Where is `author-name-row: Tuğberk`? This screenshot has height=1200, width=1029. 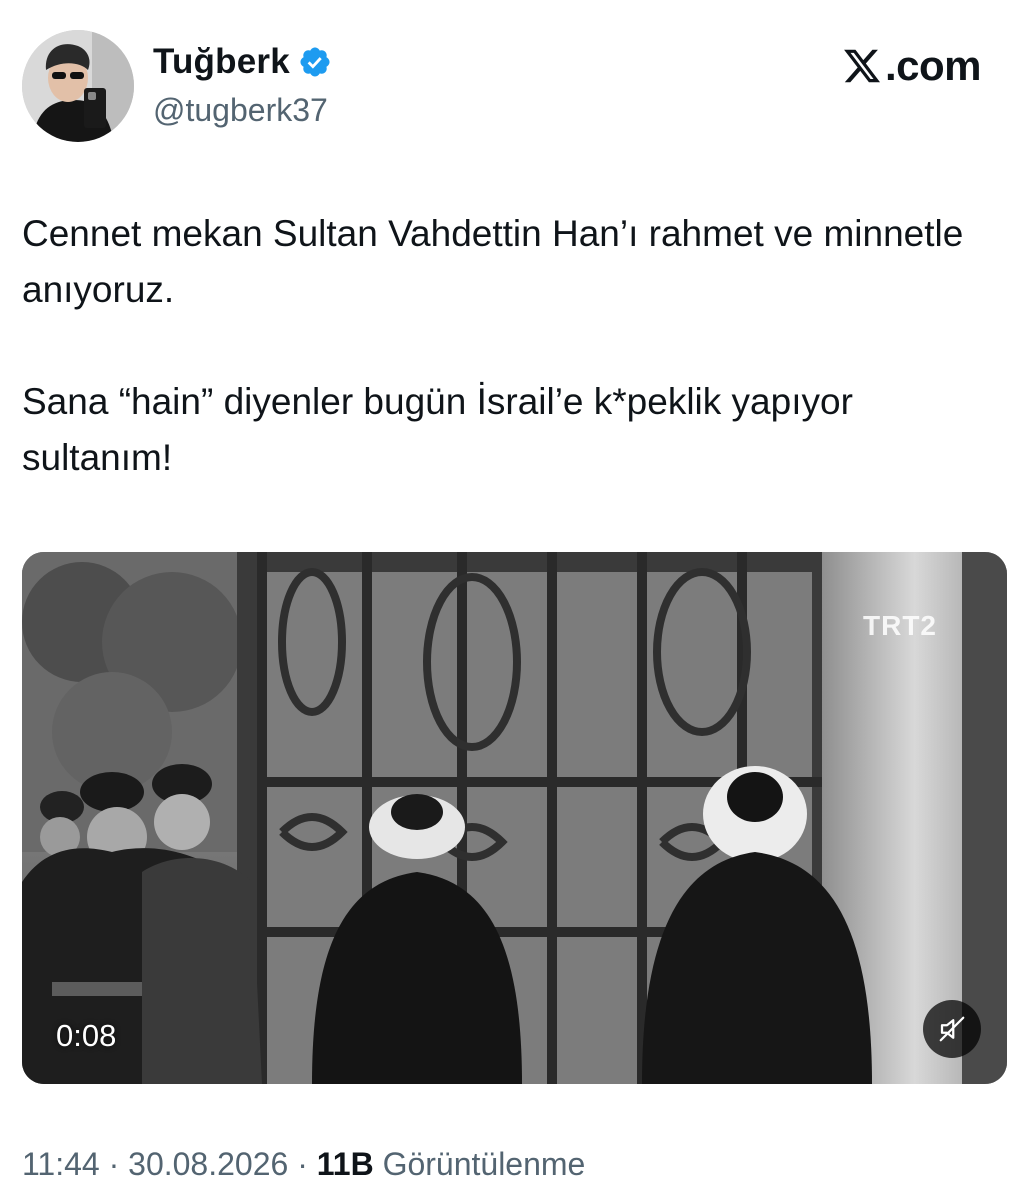
author-name-row: Tuğberk is located at coordinates (242, 62).